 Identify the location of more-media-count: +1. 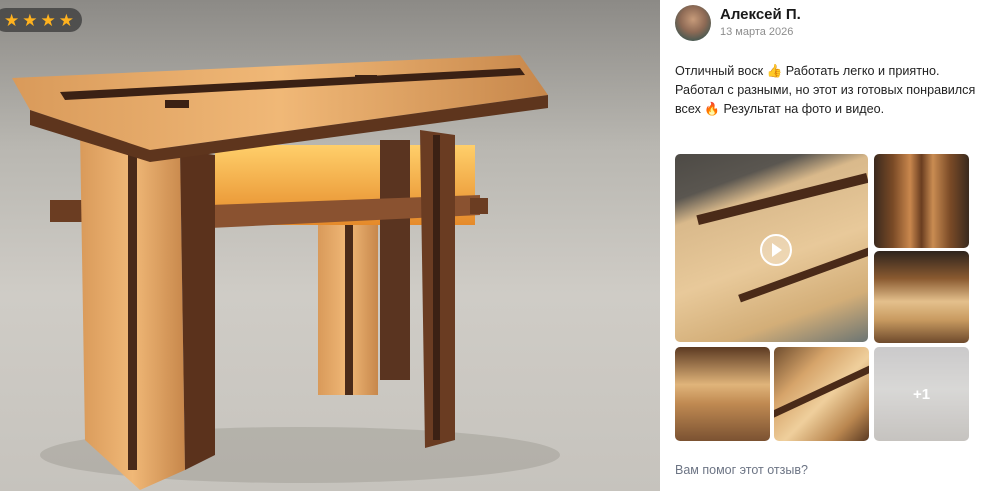
(921, 394).